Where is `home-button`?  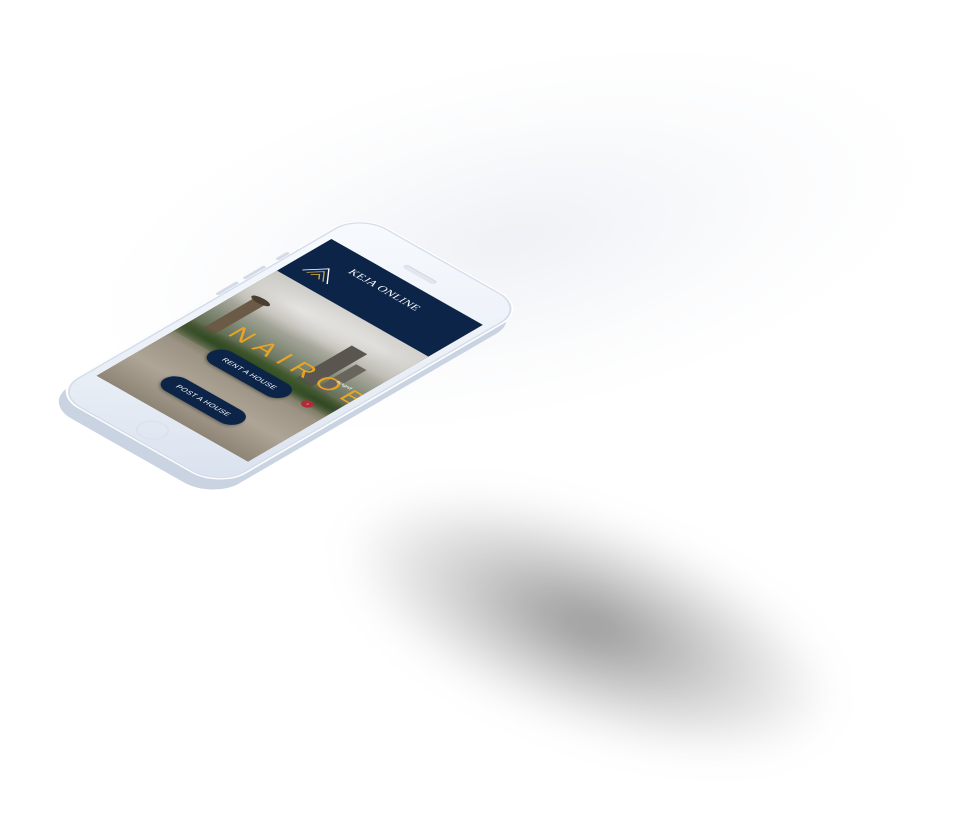
home-button is located at coordinates (152, 430).